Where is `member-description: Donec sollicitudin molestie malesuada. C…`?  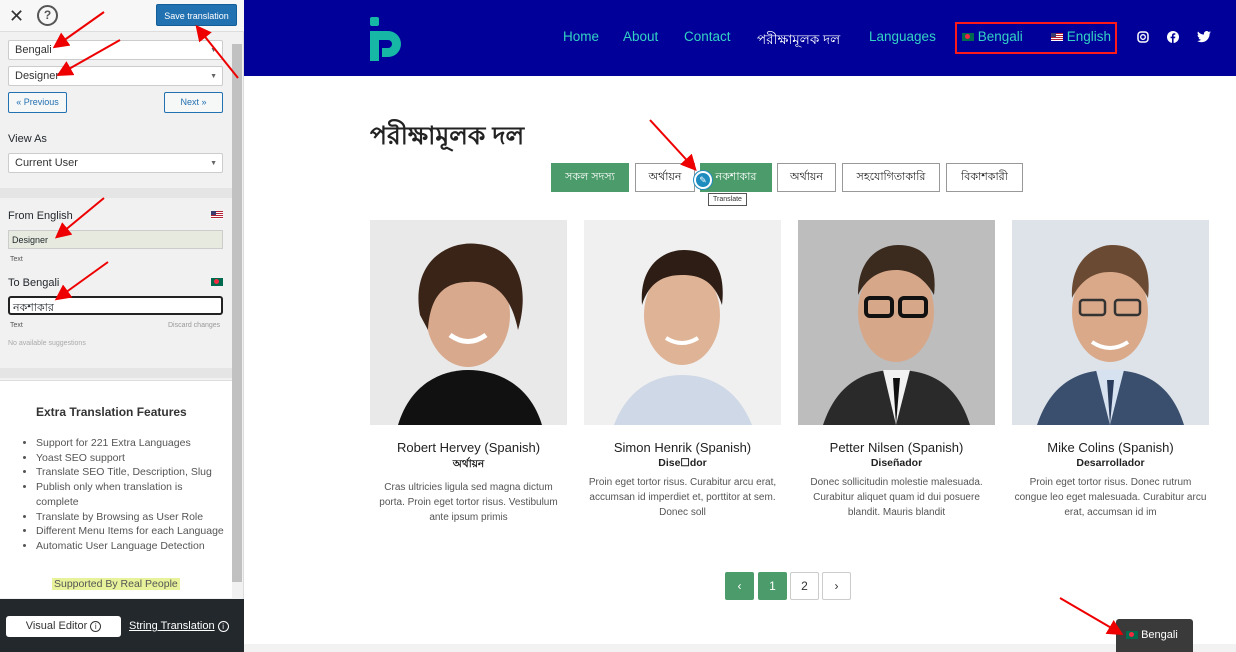 member-description: Donec sollicitudin molestie malesuada. C… is located at coordinates (896, 497).